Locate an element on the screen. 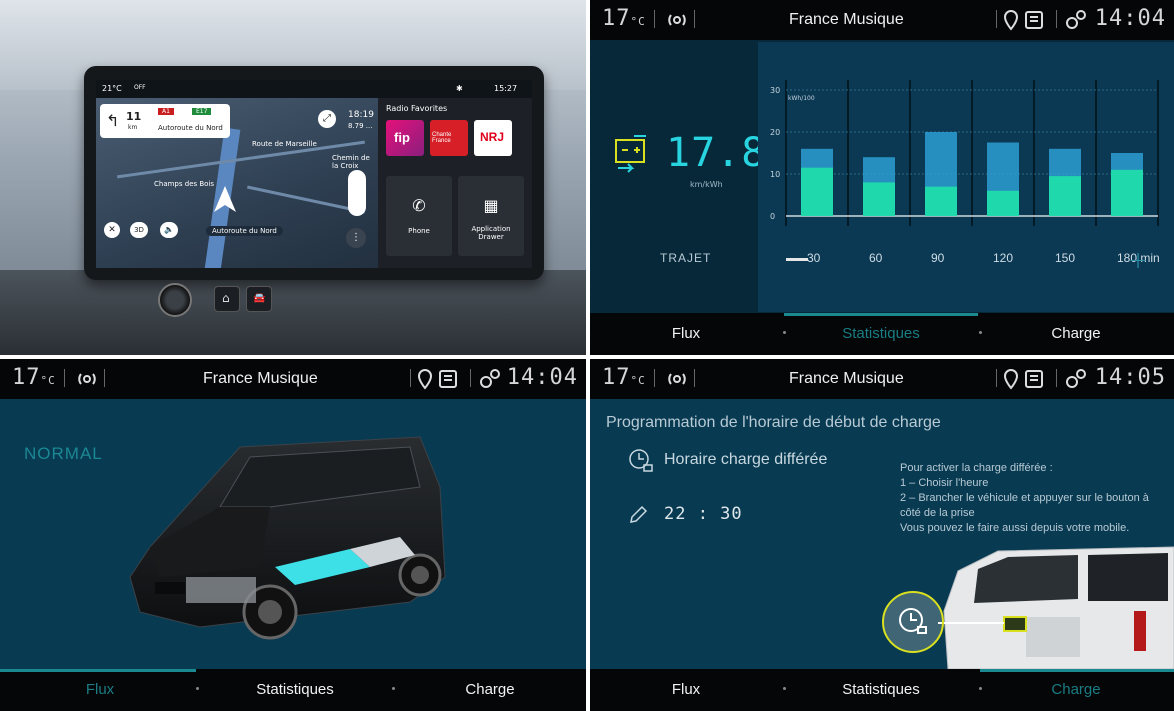 This screenshot has height=711, width=1174. map-road is located at coordinates (241, 159).